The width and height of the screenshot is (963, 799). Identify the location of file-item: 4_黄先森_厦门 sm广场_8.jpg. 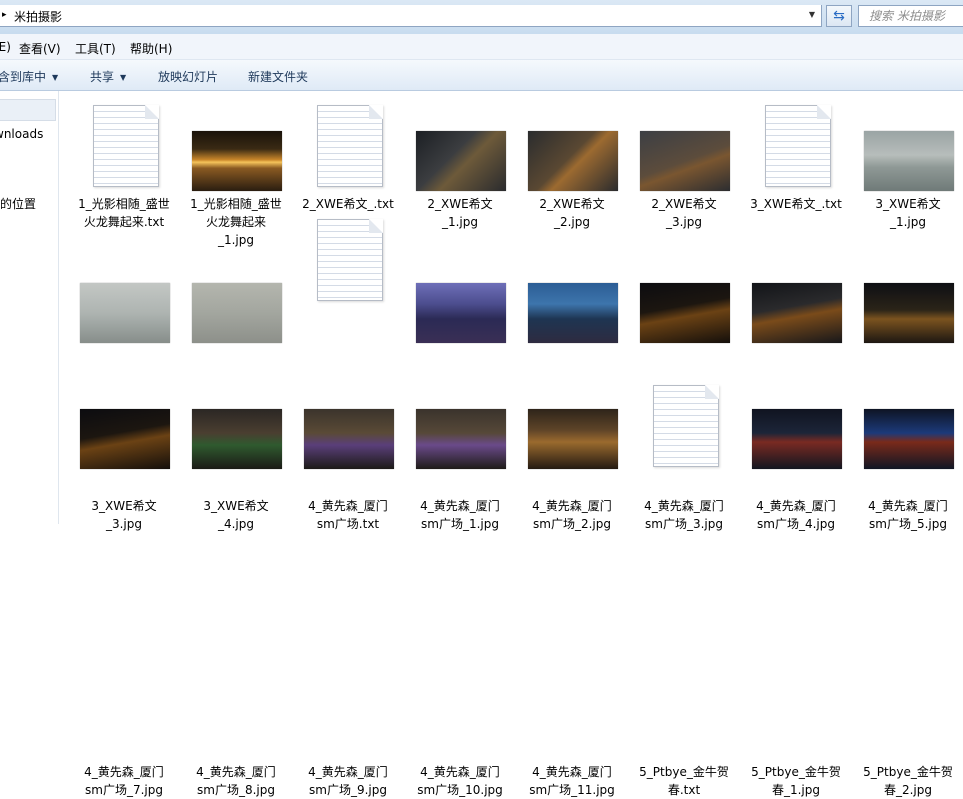
(227, 584).